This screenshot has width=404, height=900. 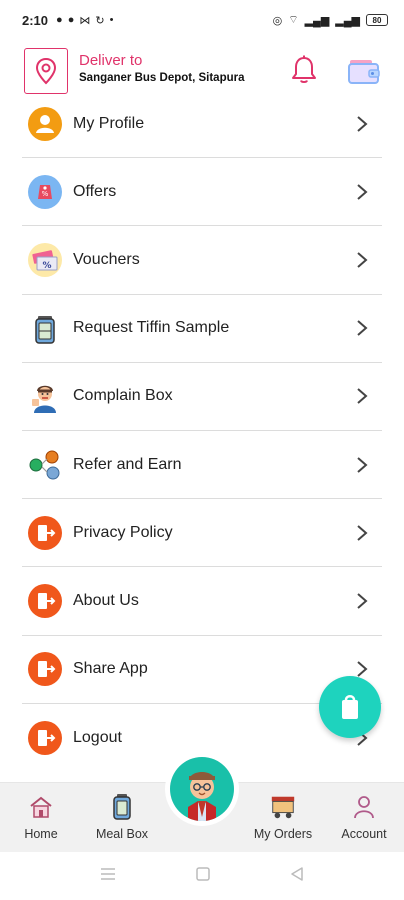 I want to click on back-triangle-icon, so click(x=297, y=876).